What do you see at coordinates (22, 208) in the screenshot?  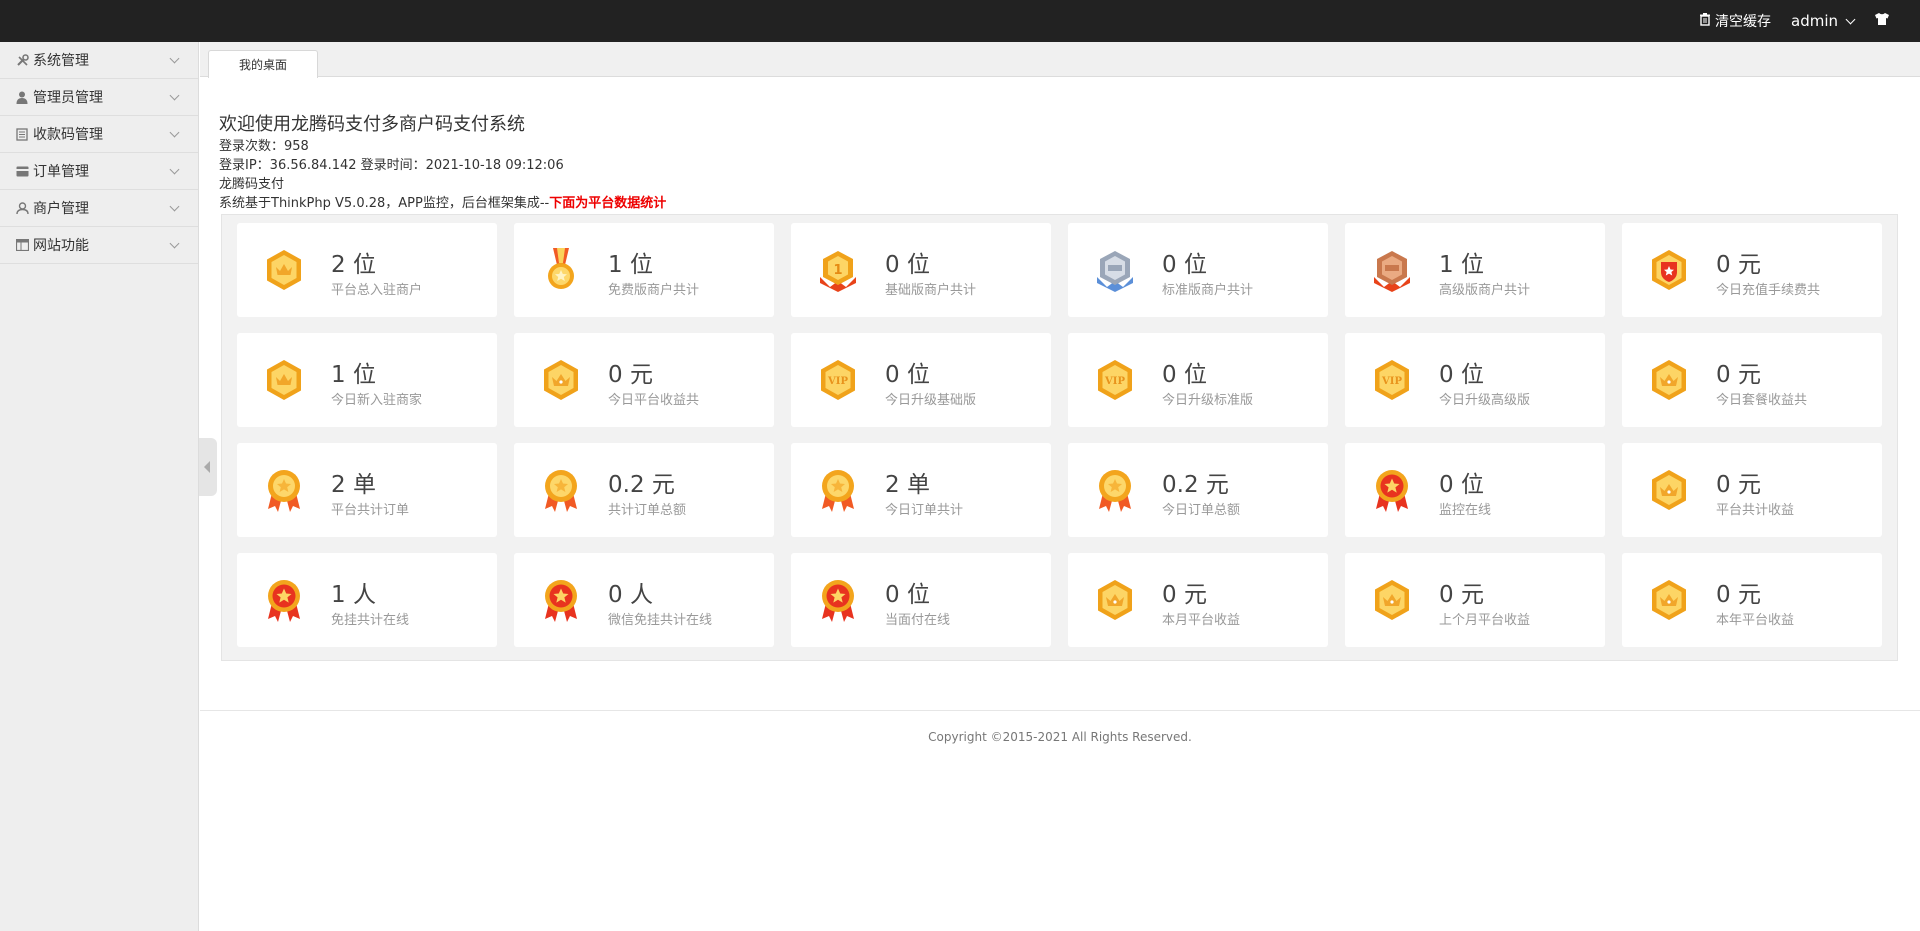 I see `merchant-icon` at bounding box center [22, 208].